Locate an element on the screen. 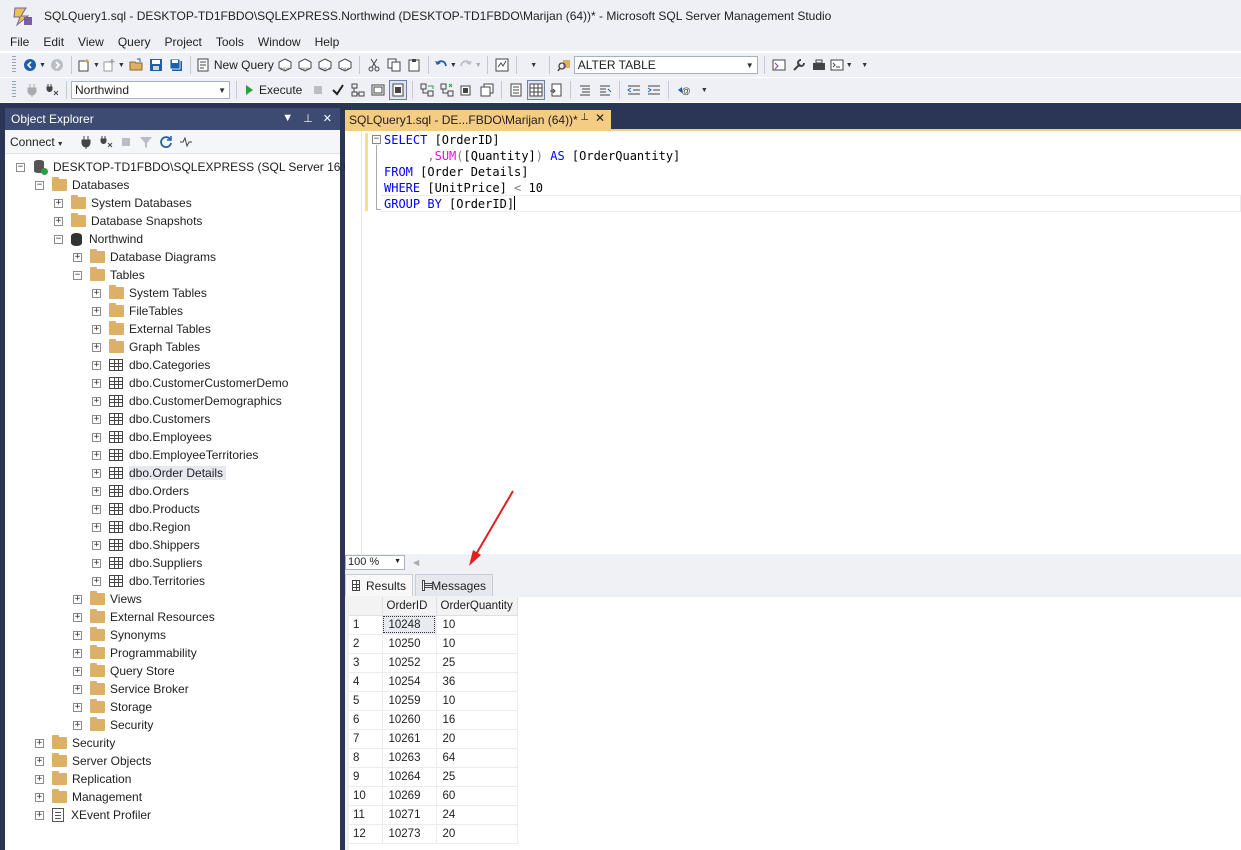 The width and height of the screenshot is (1241, 850). query-designer-button is located at coordinates (378, 90).